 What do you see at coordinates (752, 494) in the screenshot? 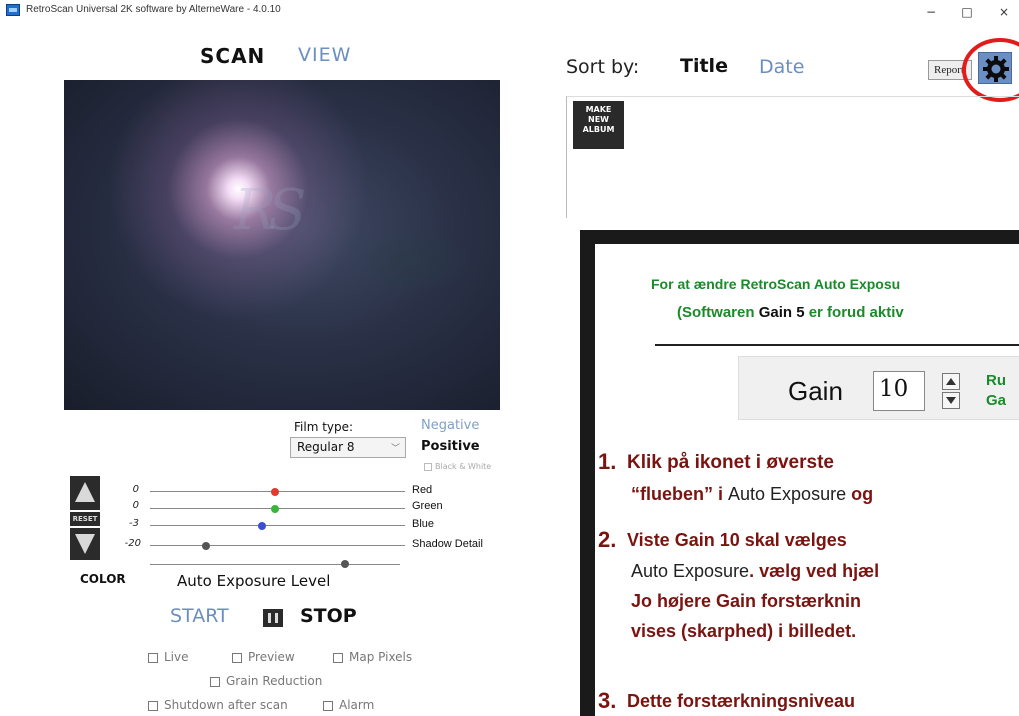
I see `step-text: “flueben” i Auto Exposure og` at bounding box center [752, 494].